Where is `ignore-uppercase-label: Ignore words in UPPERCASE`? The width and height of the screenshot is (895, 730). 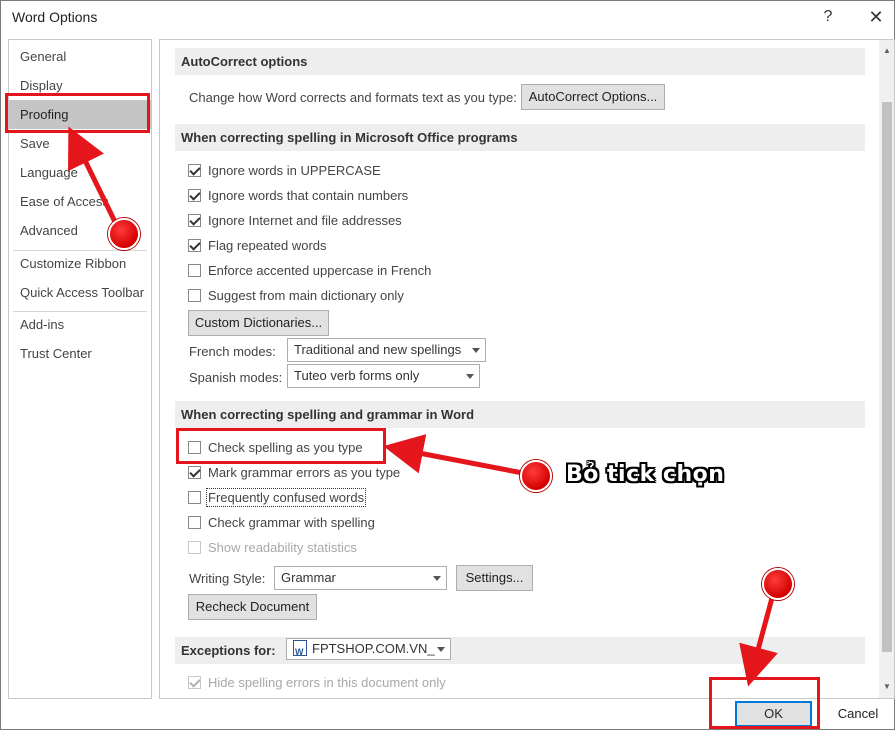
ignore-uppercase-label: Ignore words in UPPERCASE is located at coordinates (294, 170).